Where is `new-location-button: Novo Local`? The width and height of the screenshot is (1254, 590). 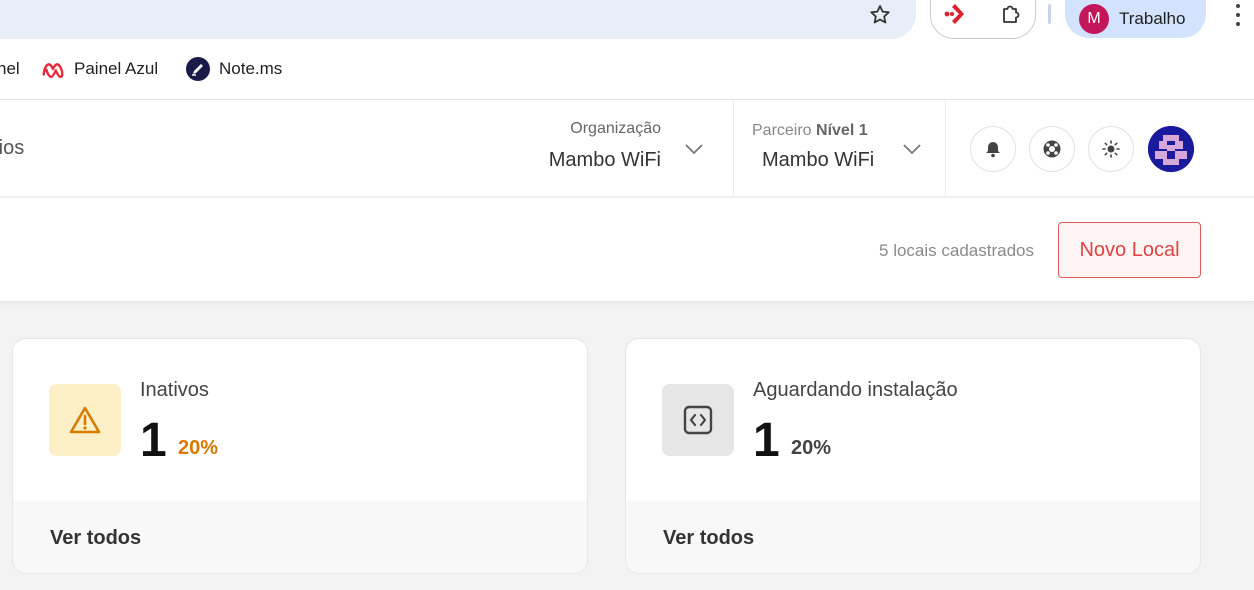 new-location-button: Novo Local is located at coordinates (1129, 250).